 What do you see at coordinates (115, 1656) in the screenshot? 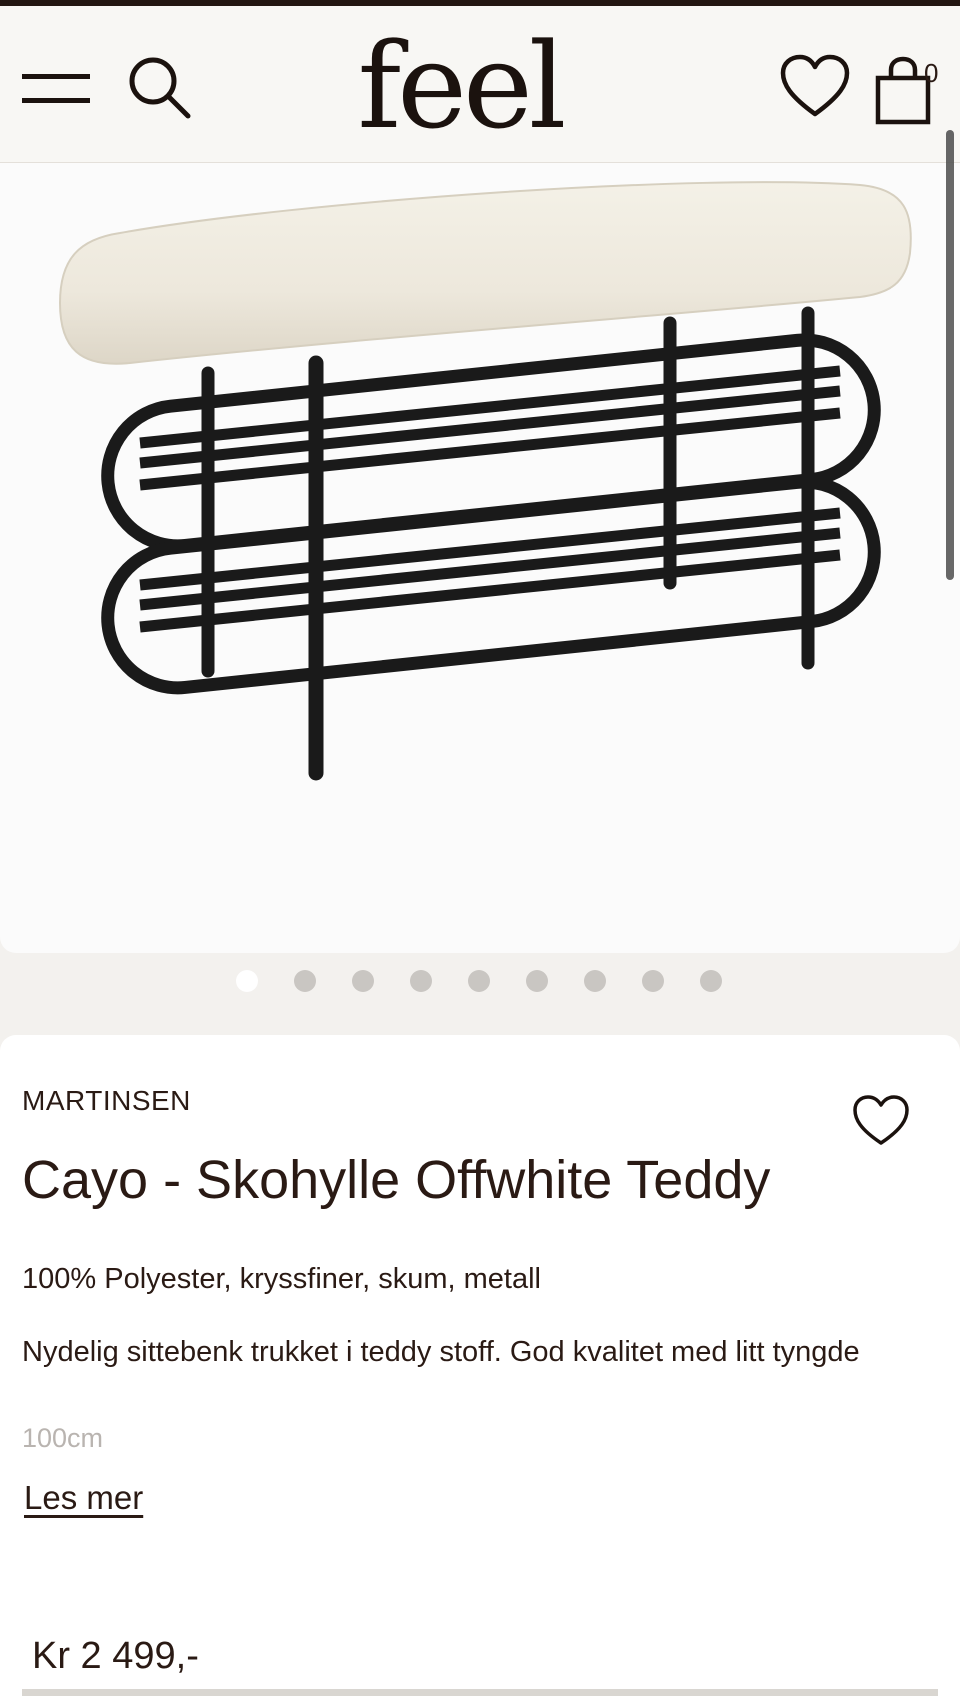
I see `product-price: Kr 2 499,-` at bounding box center [115, 1656].